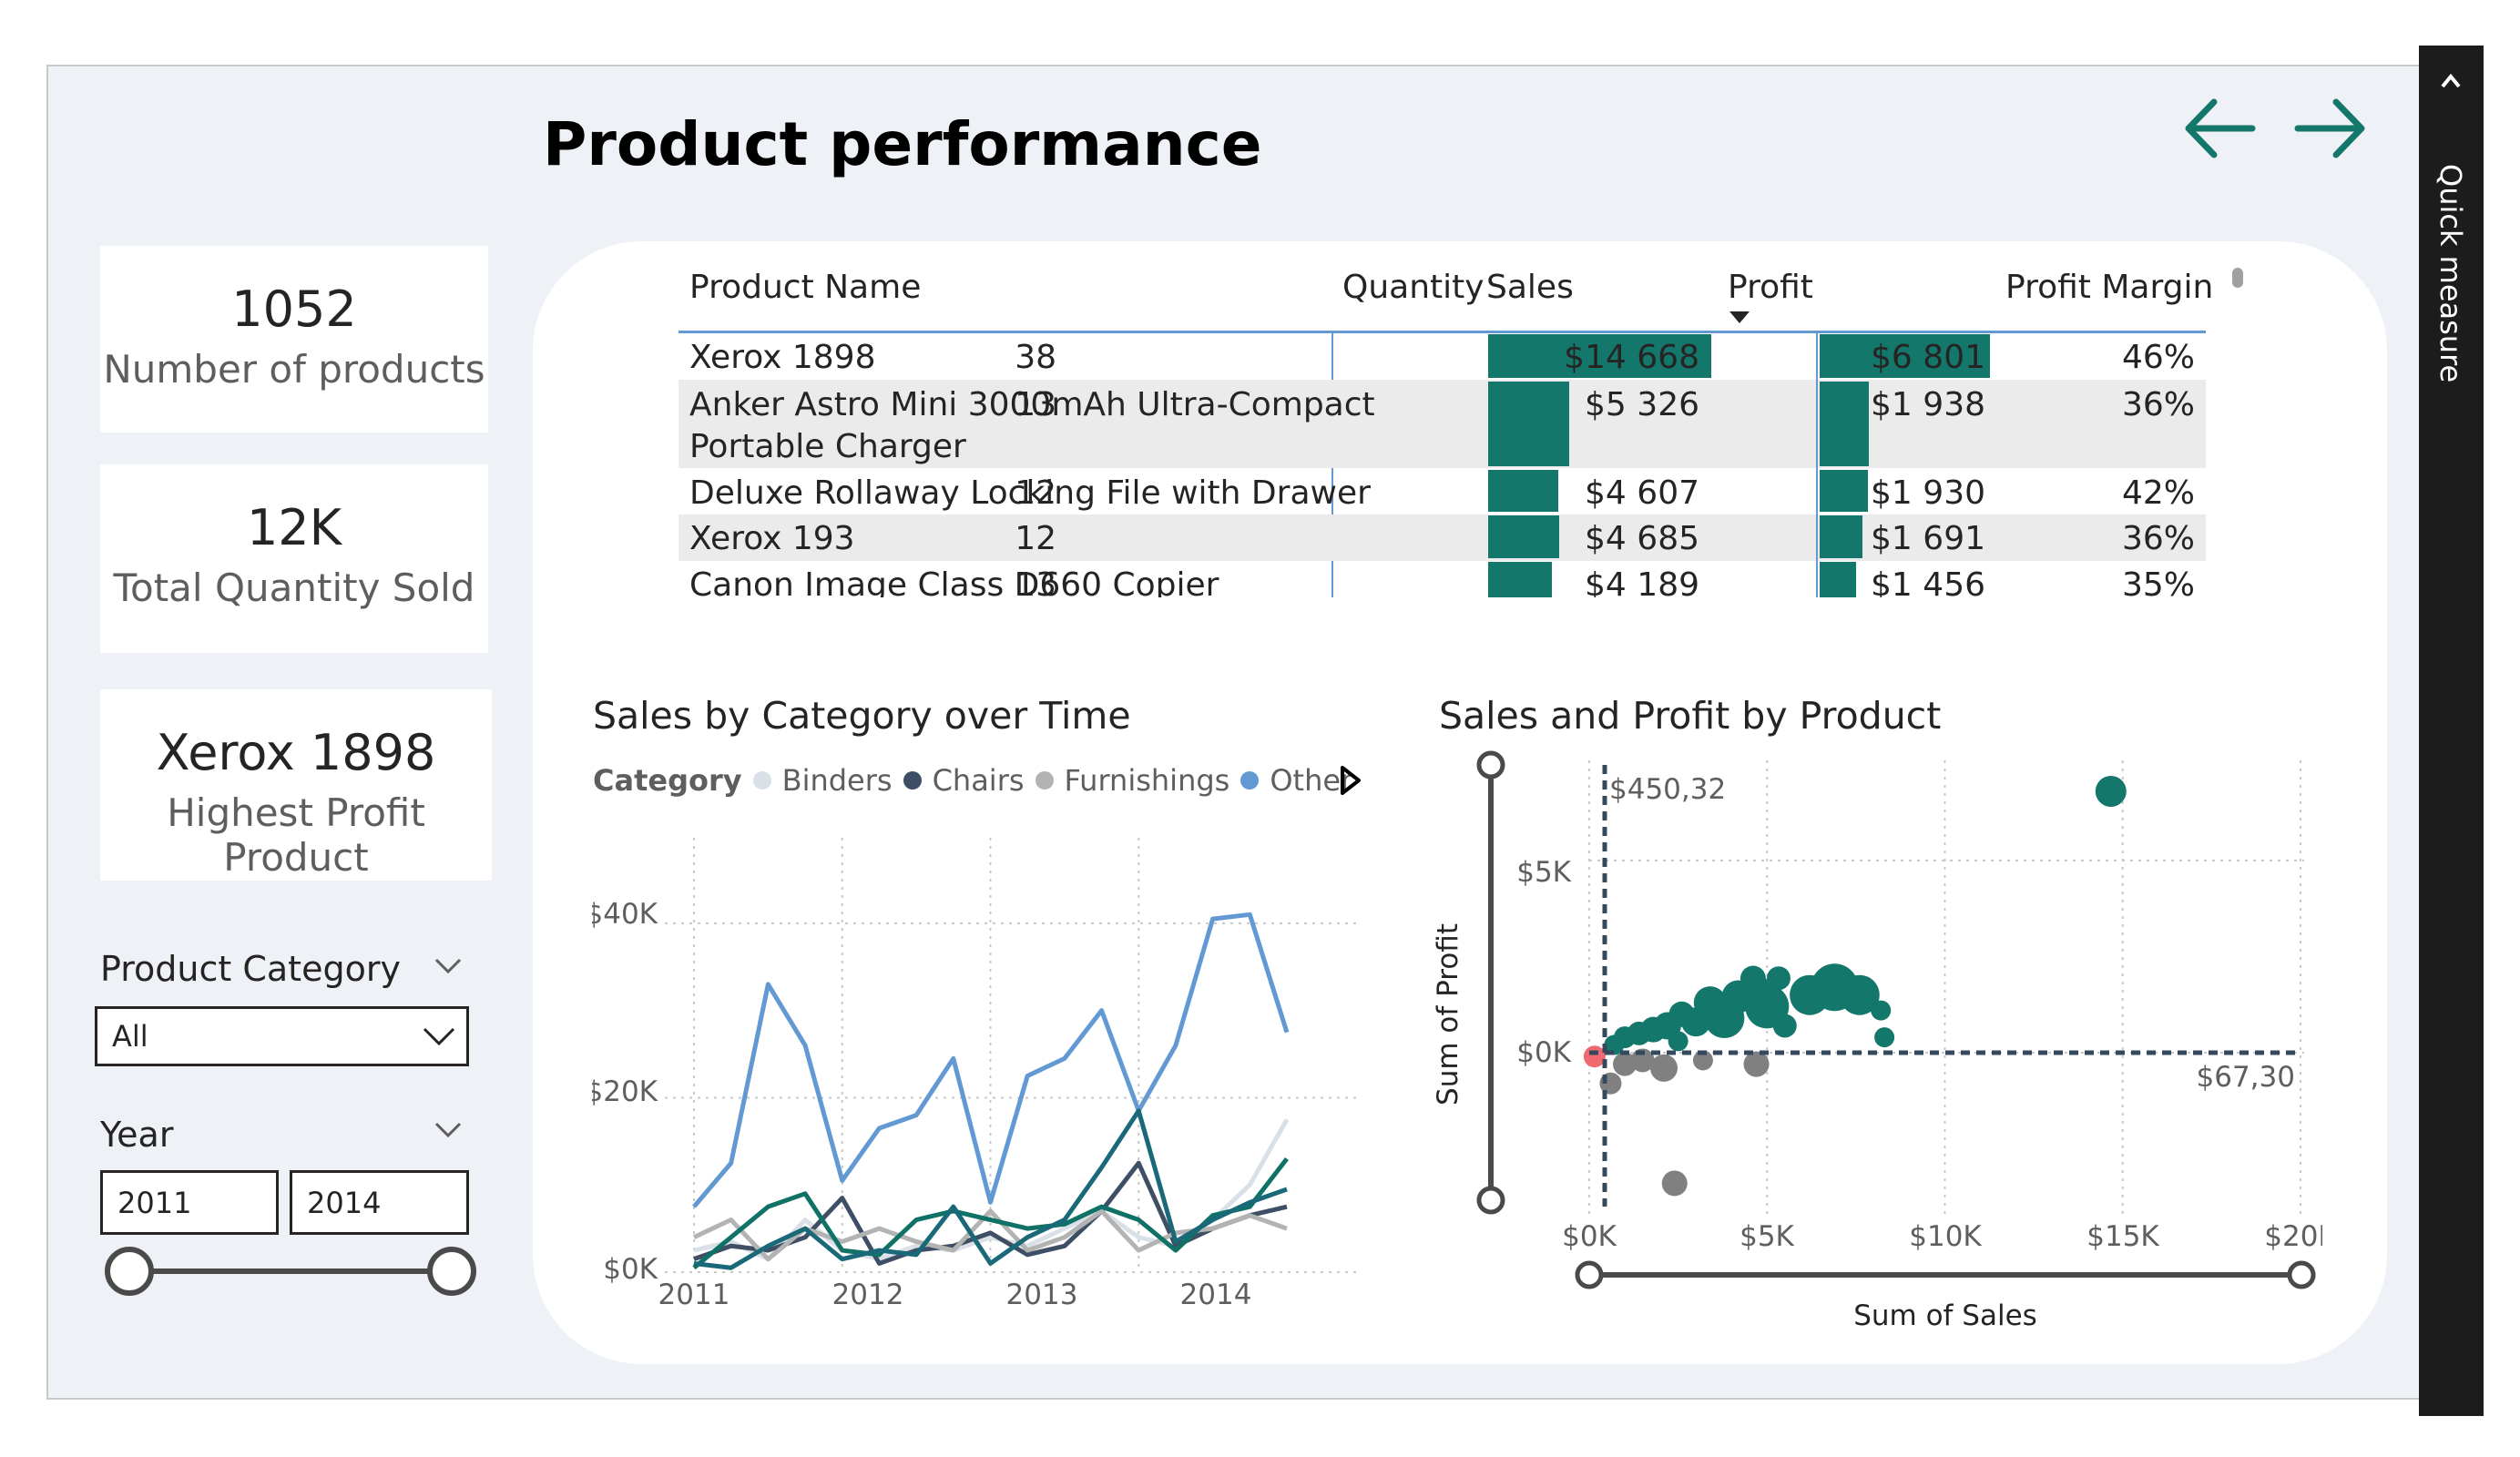 This screenshot has width=2520, height=1457. Describe the element at coordinates (1216, 1295) in the screenshot. I see `x-tick-label: 2014` at that location.